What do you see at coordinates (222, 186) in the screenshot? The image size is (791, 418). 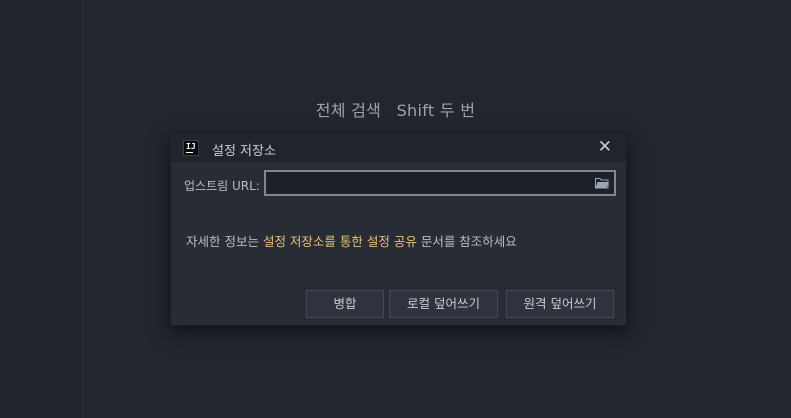 I see `upstream-url-label: 업스트림 URL:` at bounding box center [222, 186].